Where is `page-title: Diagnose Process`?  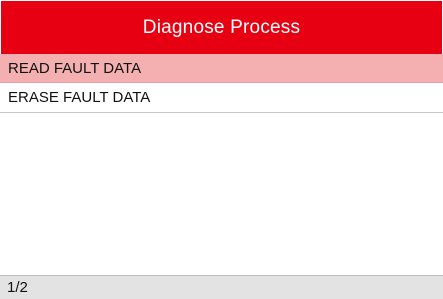 page-title: Diagnose Process is located at coordinates (221, 27).